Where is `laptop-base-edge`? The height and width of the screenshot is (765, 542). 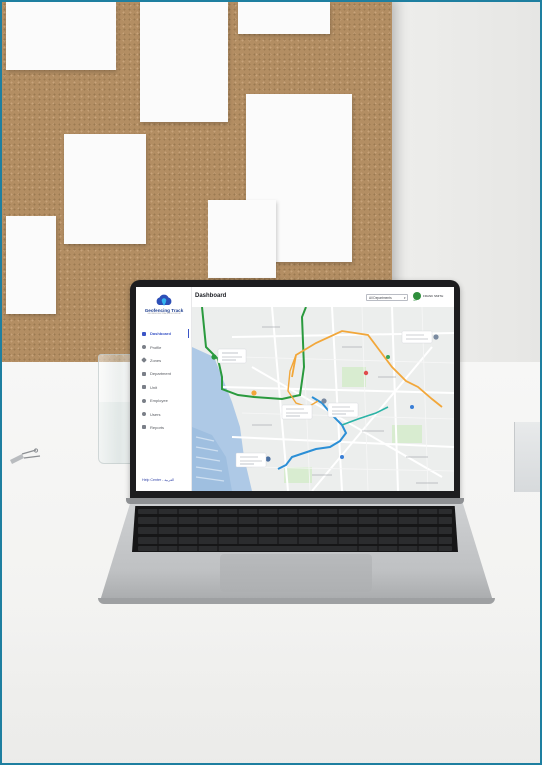 laptop-base-edge is located at coordinates (296, 601).